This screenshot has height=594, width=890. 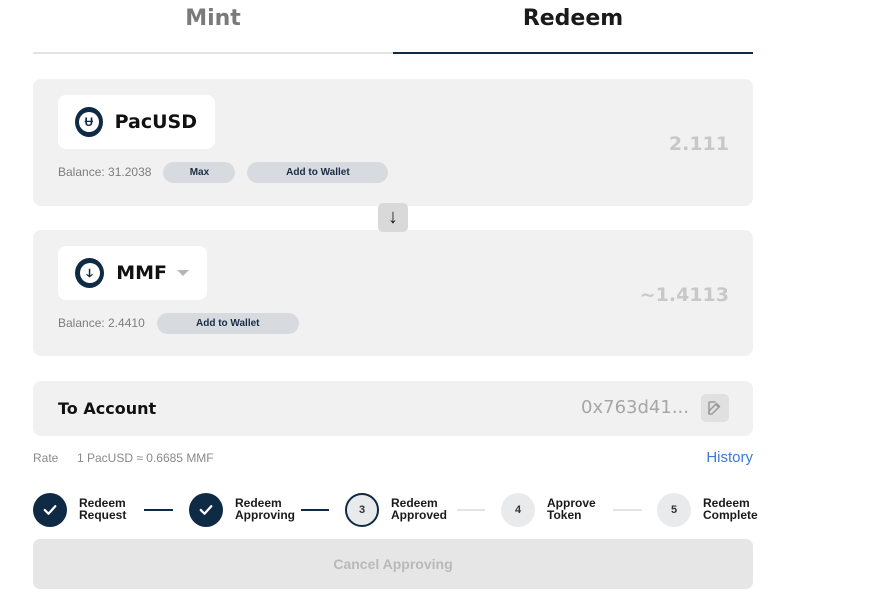 I want to click on to-balance: Balance: 2.4410, so click(x=101, y=323).